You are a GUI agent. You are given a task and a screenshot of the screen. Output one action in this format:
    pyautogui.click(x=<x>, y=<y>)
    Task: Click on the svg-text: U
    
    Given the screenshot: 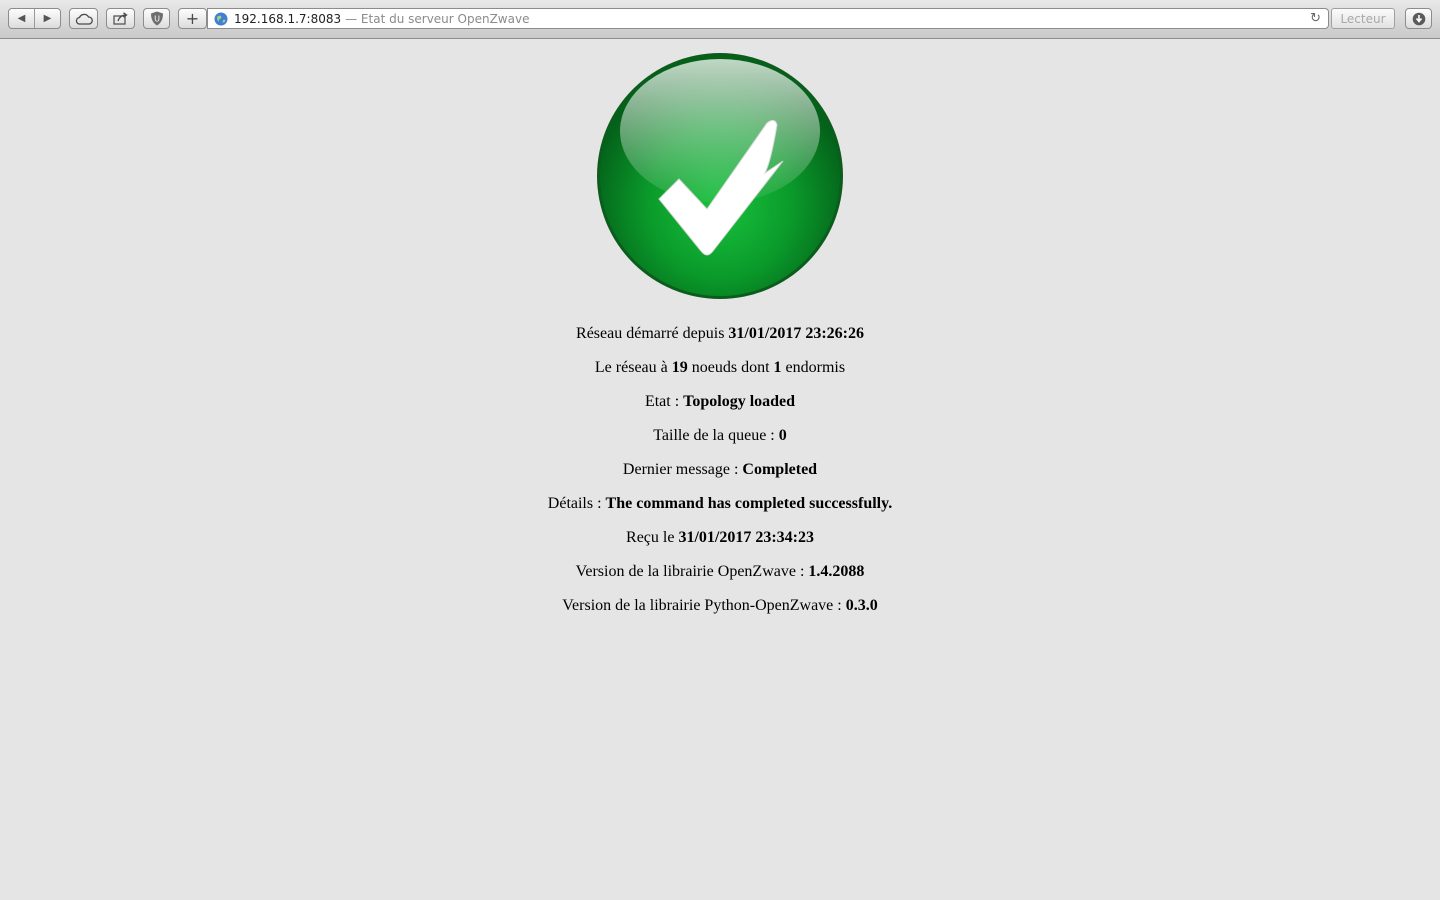 What is the action you would take?
    pyautogui.click(x=157, y=19)
    